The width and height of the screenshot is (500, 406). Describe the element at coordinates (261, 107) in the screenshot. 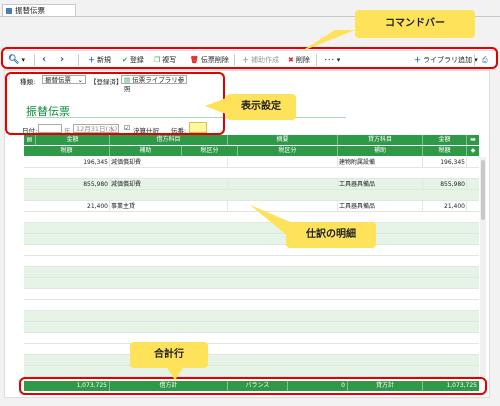

I see `display-settings-callout: 表示設定` at that location.